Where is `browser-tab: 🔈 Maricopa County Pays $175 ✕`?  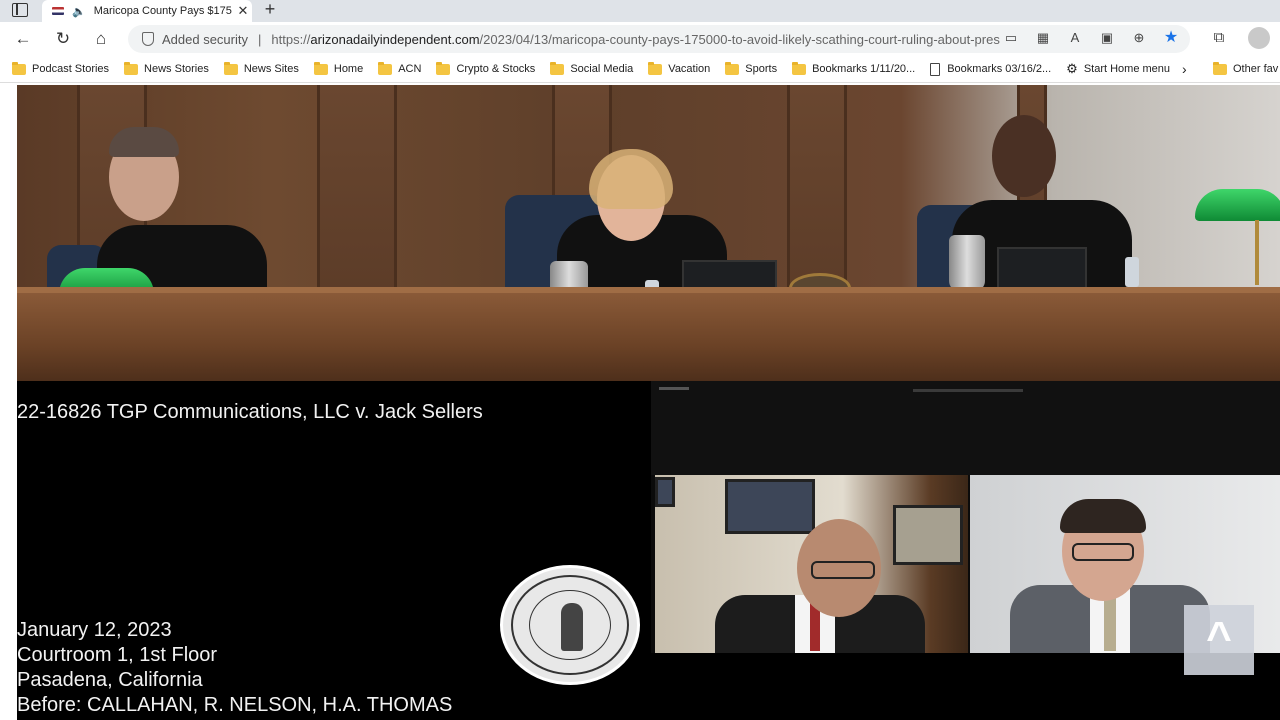
browser-tab: 🔈 Maricopa County Pays $175 ✕ is located at coordinates (147, 11).